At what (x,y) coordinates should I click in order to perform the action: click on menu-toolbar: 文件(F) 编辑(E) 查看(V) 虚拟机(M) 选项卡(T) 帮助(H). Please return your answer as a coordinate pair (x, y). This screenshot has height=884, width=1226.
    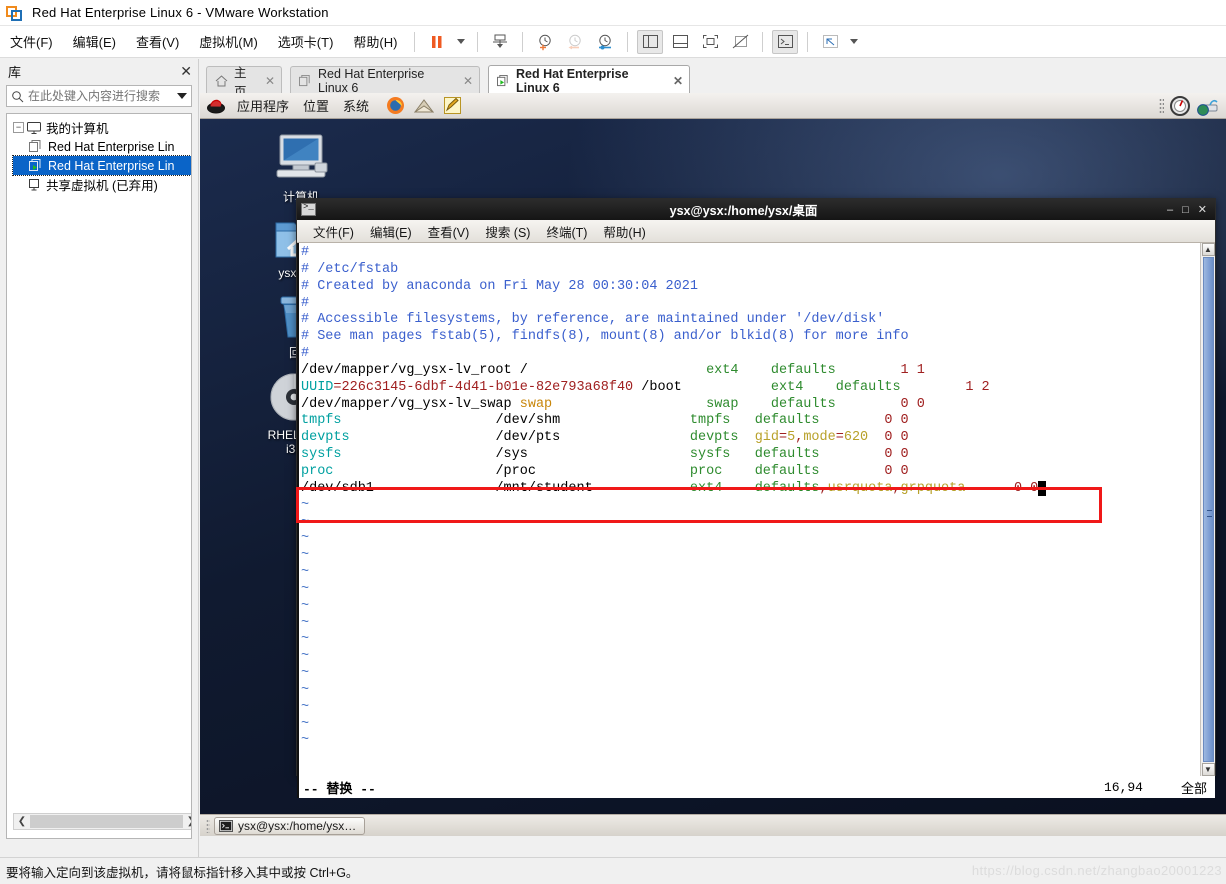
    Looking at the image, I should click on (613, 42).